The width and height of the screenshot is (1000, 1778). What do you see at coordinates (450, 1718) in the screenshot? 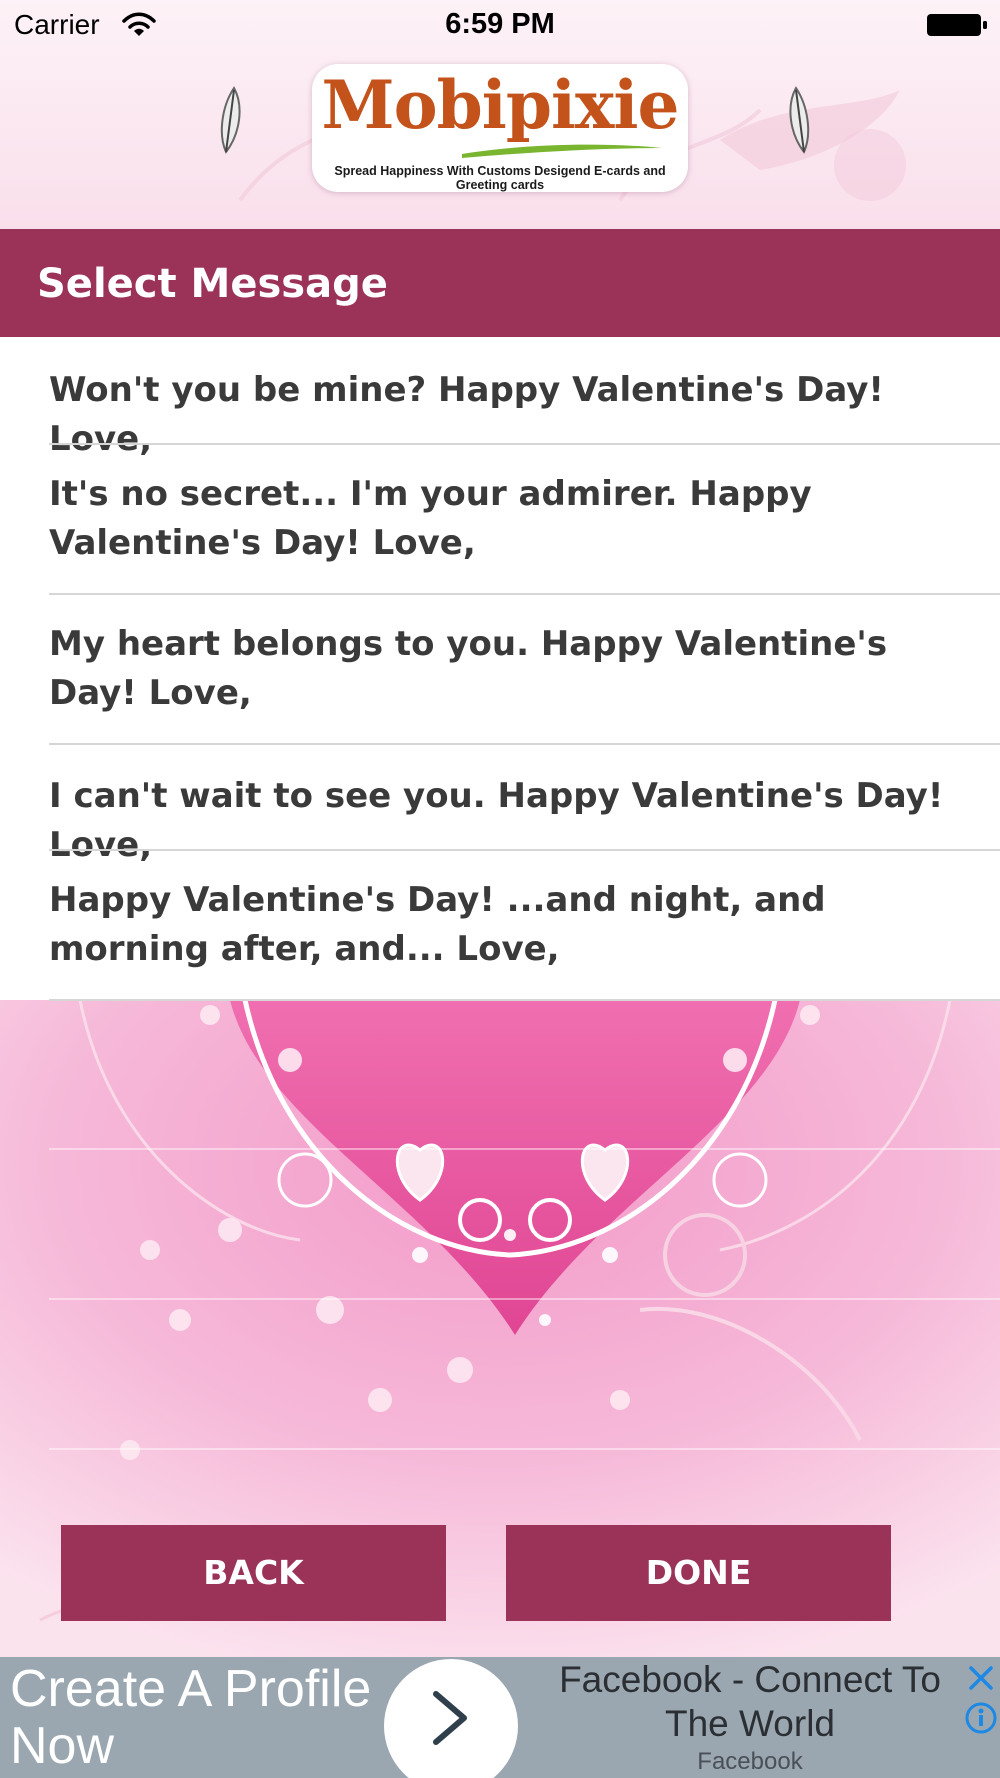
I see `chevron-right-icon` at bounding box center [450, 1718].